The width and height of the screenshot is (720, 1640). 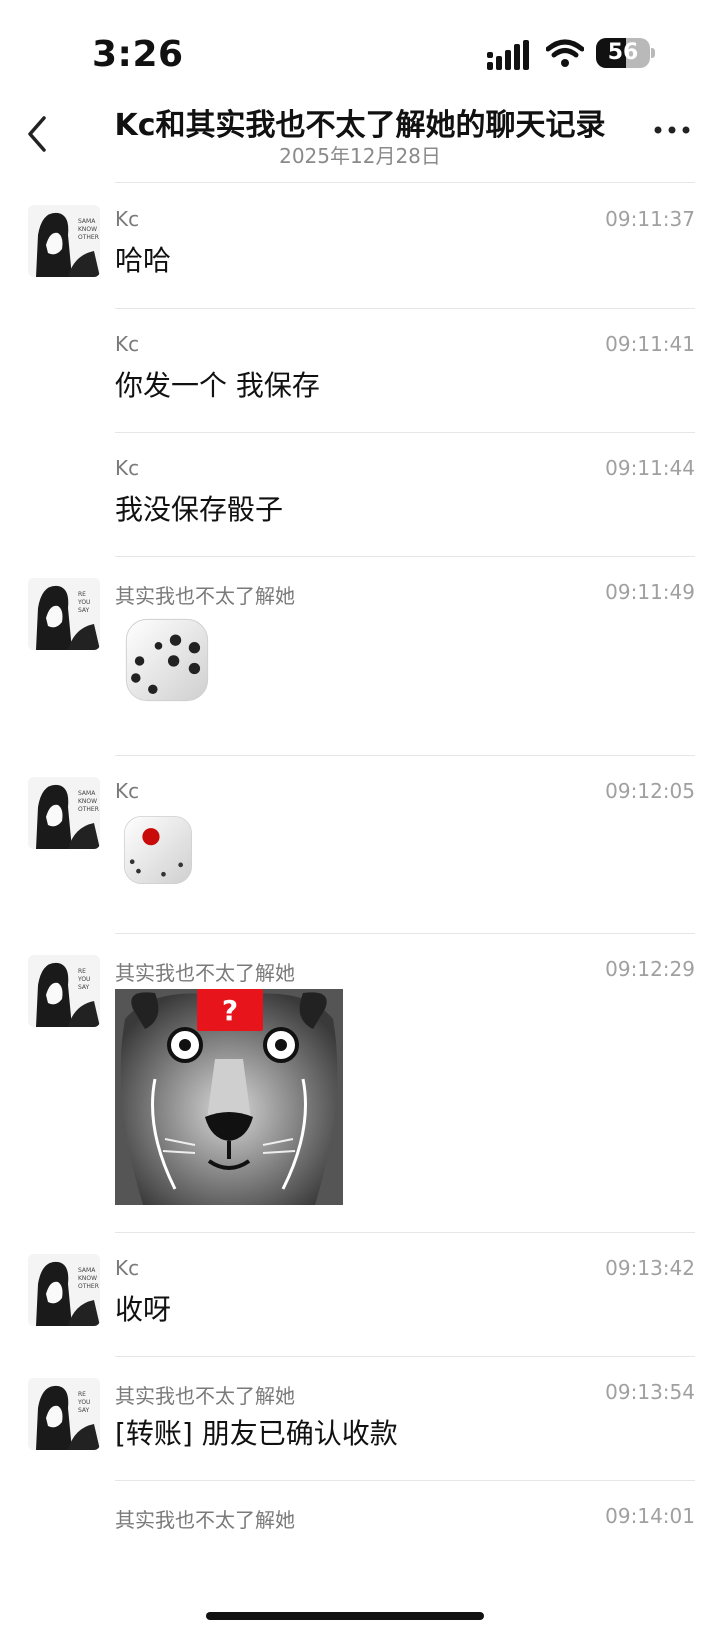 What do you see at coordinates (158, 850) in the screenshot?
I see `dice-one-sticker` at bounding box center [158, 850].